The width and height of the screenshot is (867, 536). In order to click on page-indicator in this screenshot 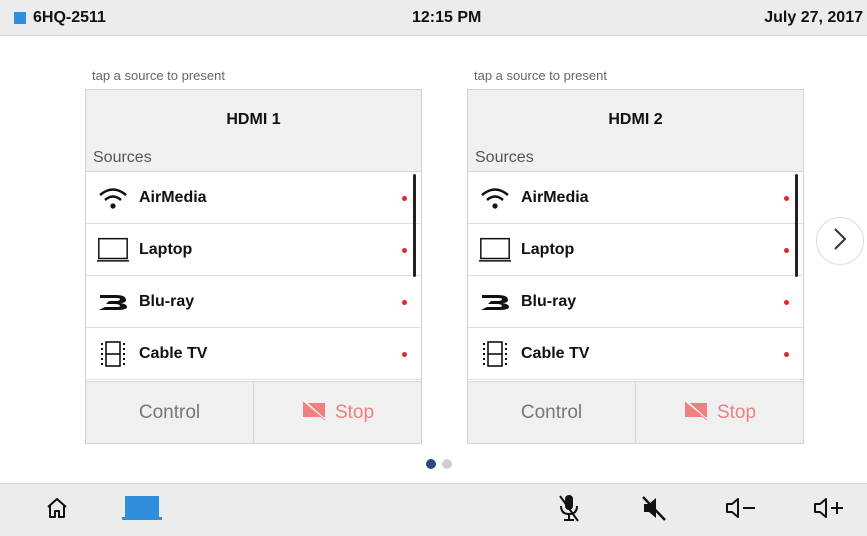, I will do `click(439, 464)`.